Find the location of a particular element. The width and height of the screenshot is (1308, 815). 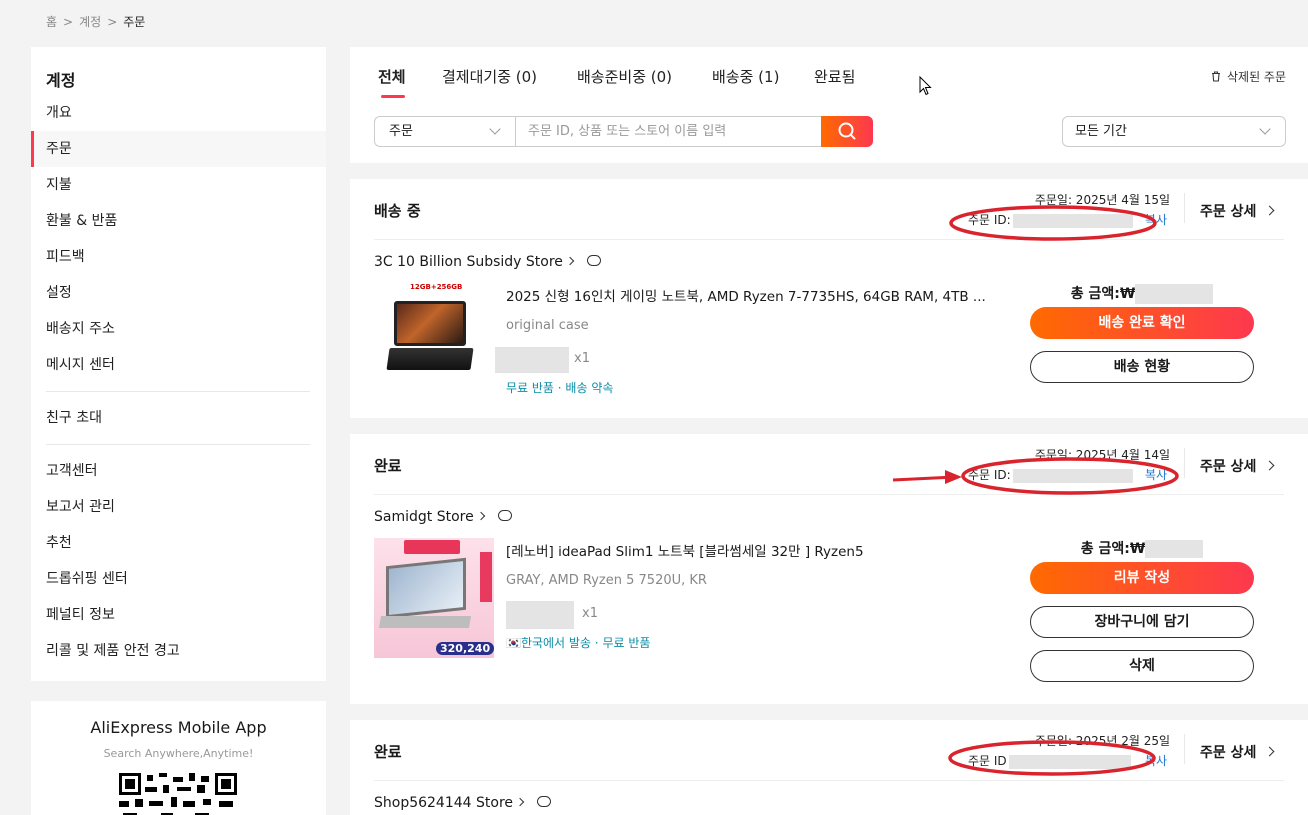

redacted-total is located at coordinates (1174, 294).